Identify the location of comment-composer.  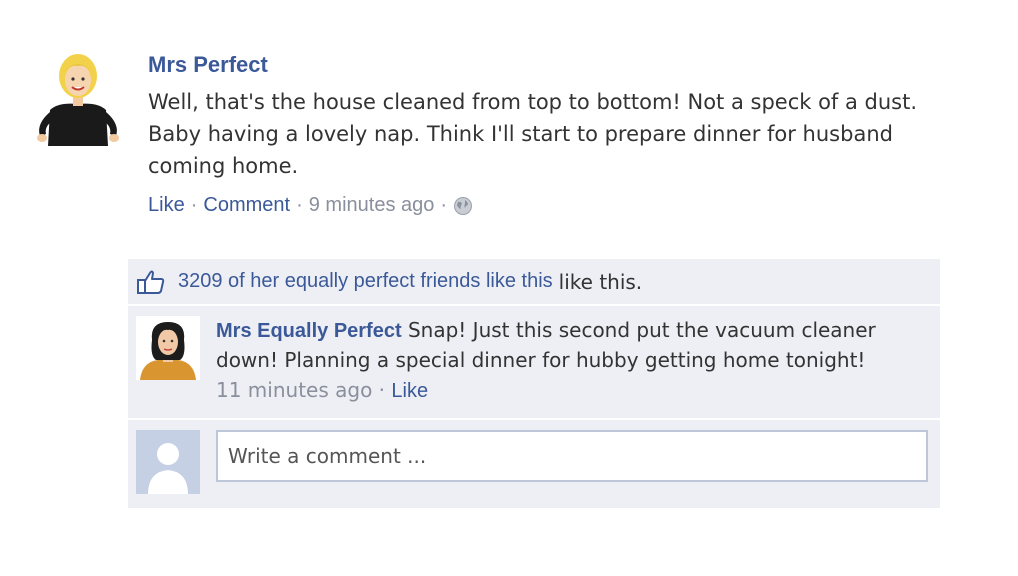
(534, 464).